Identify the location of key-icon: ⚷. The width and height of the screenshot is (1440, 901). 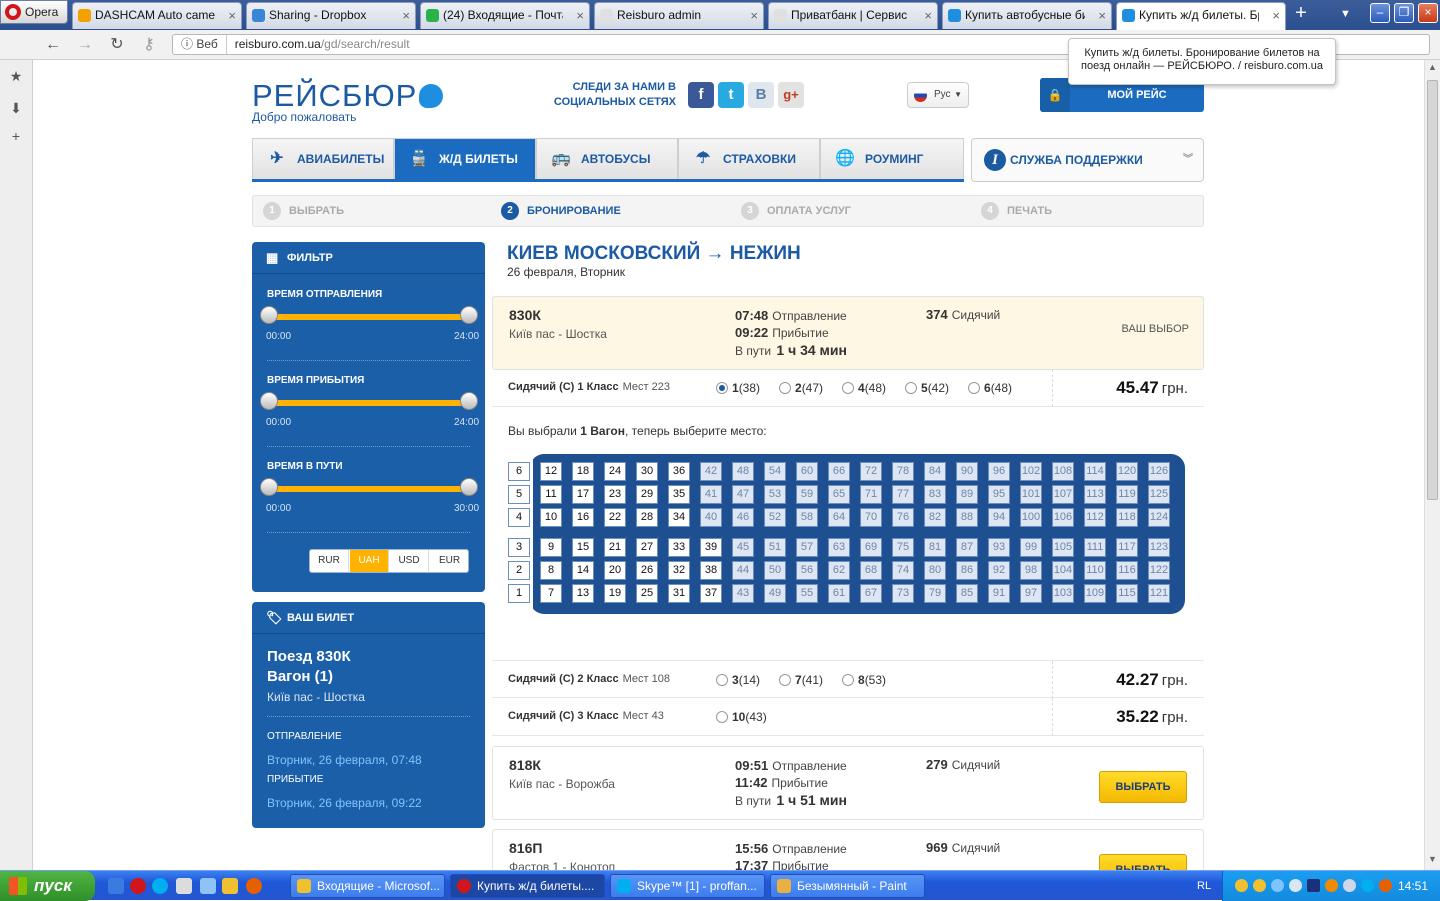
(149, 45).